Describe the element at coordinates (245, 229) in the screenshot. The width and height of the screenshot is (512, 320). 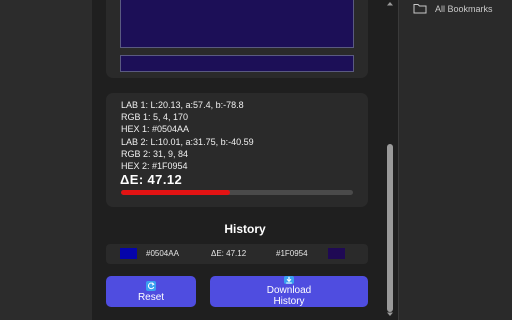
I see `history-title: History` at that location.